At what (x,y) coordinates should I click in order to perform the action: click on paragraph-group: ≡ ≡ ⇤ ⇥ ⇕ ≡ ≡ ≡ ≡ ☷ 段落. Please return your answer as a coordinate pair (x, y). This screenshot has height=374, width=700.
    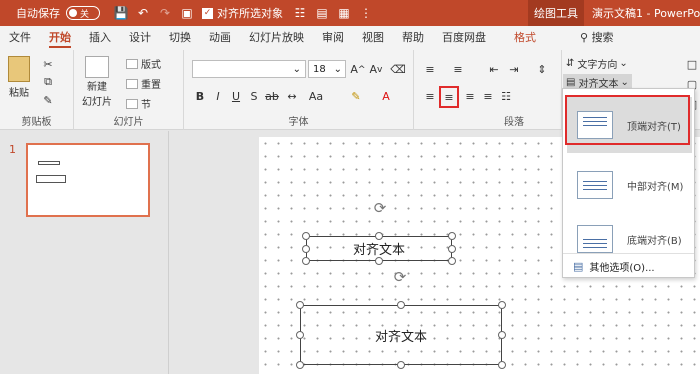
    Looking at the image, I should click on (488, 90).